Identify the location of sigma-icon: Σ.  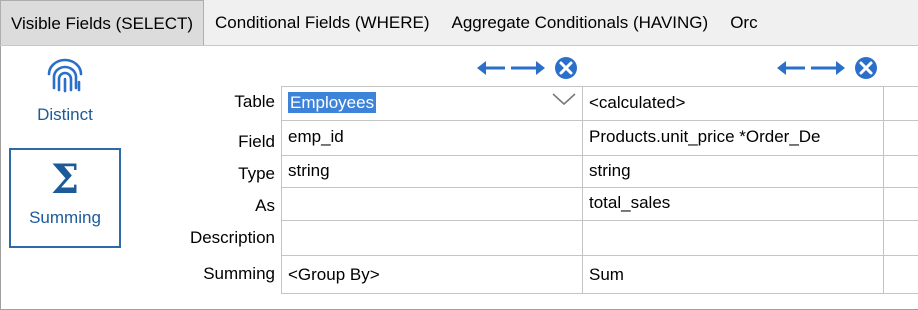
(65, 179).